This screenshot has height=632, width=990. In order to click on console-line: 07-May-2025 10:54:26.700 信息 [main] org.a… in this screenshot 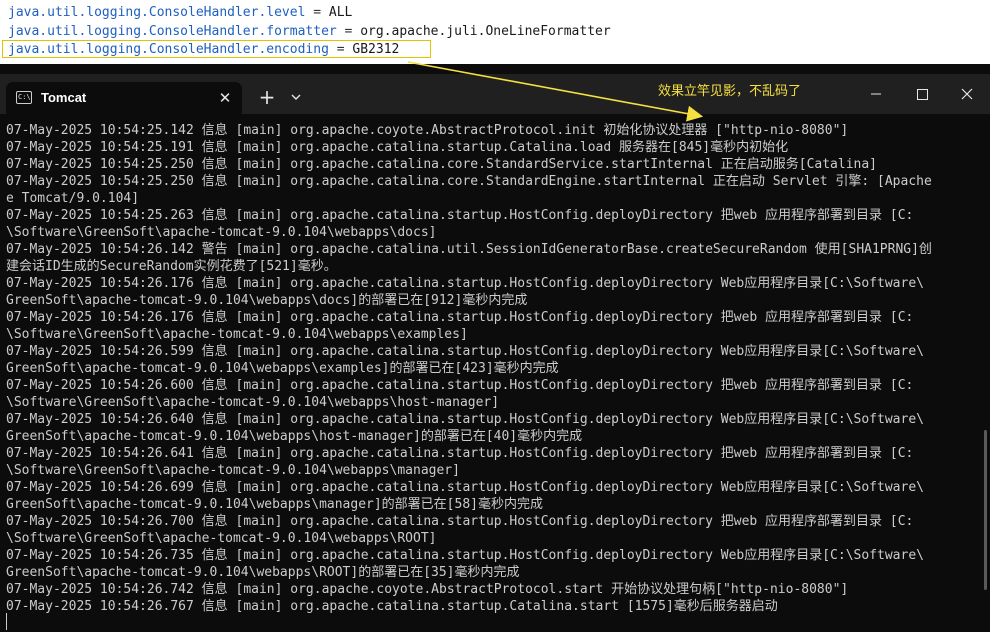, I will do `click(460, 521)`.